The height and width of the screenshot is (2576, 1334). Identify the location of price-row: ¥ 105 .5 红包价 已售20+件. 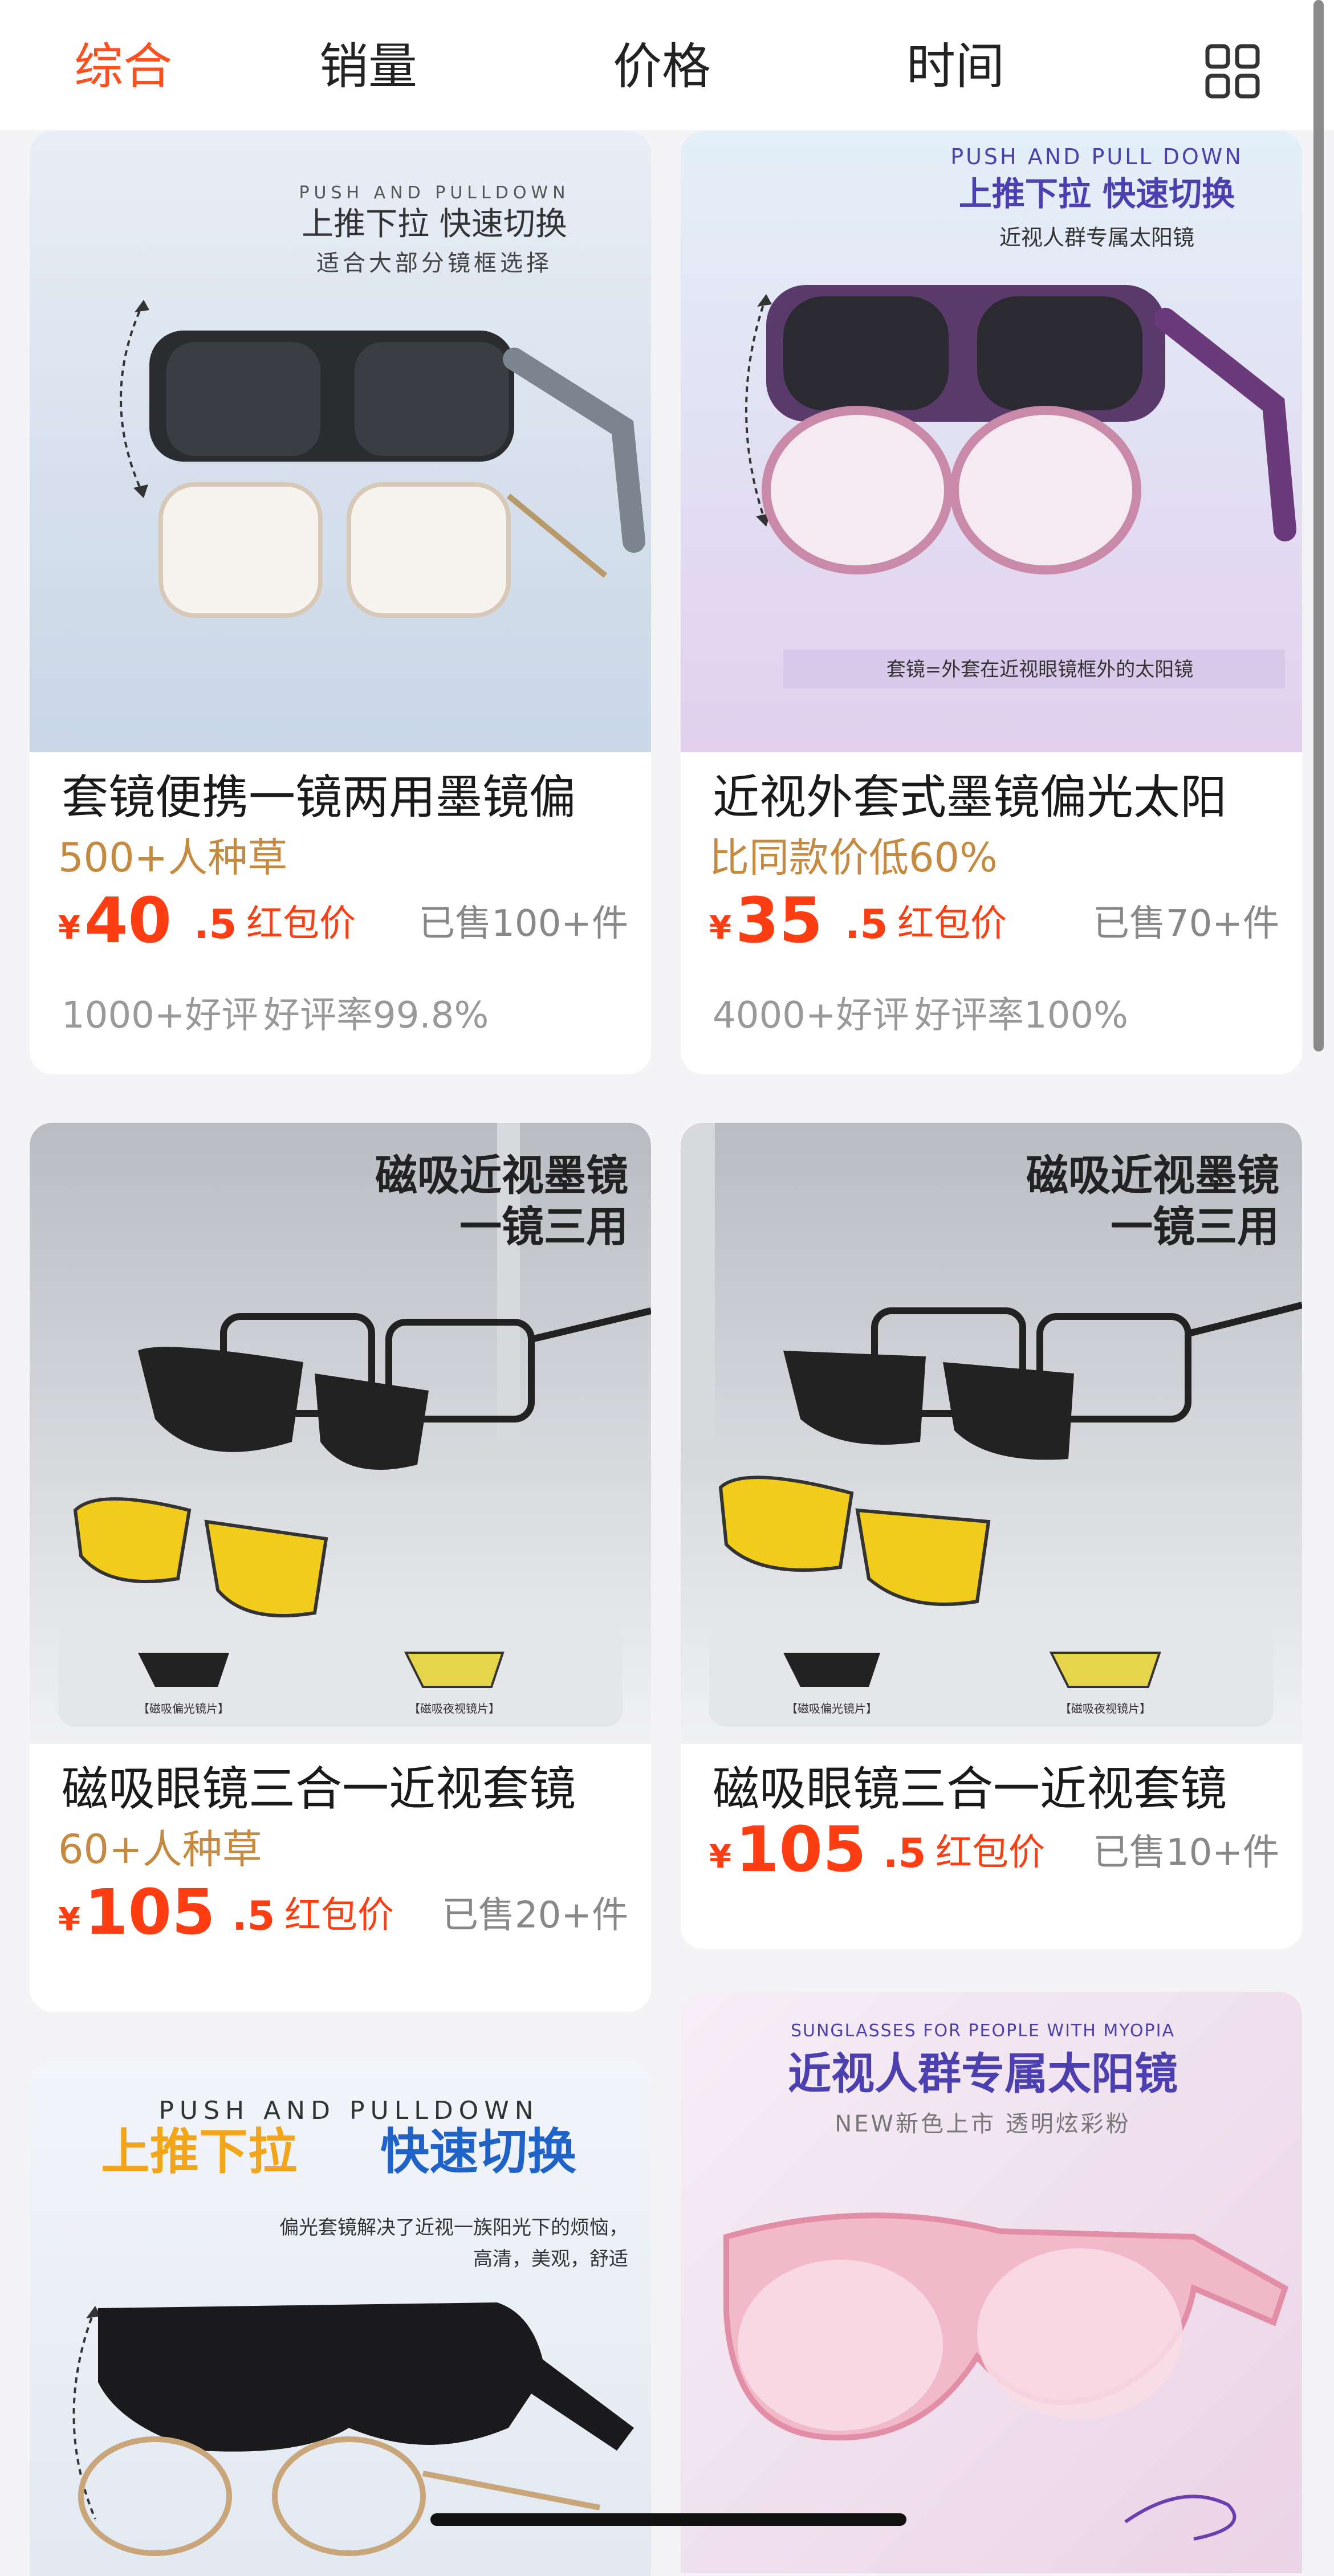
(343, 1912).